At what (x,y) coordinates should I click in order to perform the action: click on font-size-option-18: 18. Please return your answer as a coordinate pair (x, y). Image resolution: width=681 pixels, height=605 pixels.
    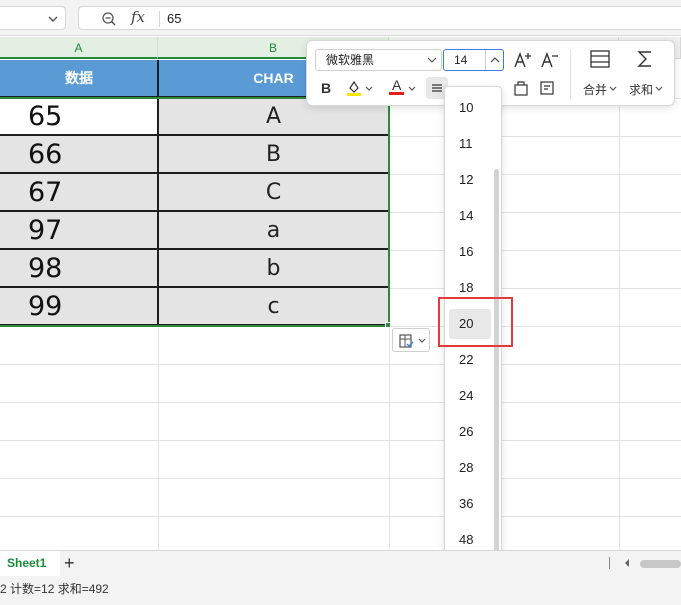
    Looking at the image, I should click on (470, 288).